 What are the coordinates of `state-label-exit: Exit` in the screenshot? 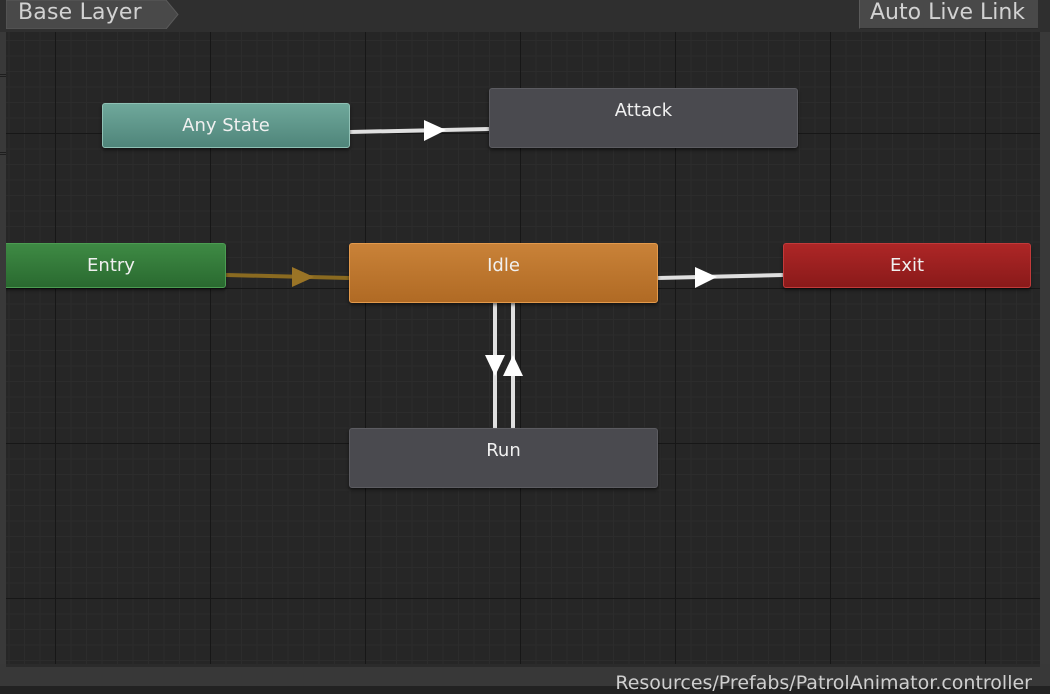 It's located at (907, 265).